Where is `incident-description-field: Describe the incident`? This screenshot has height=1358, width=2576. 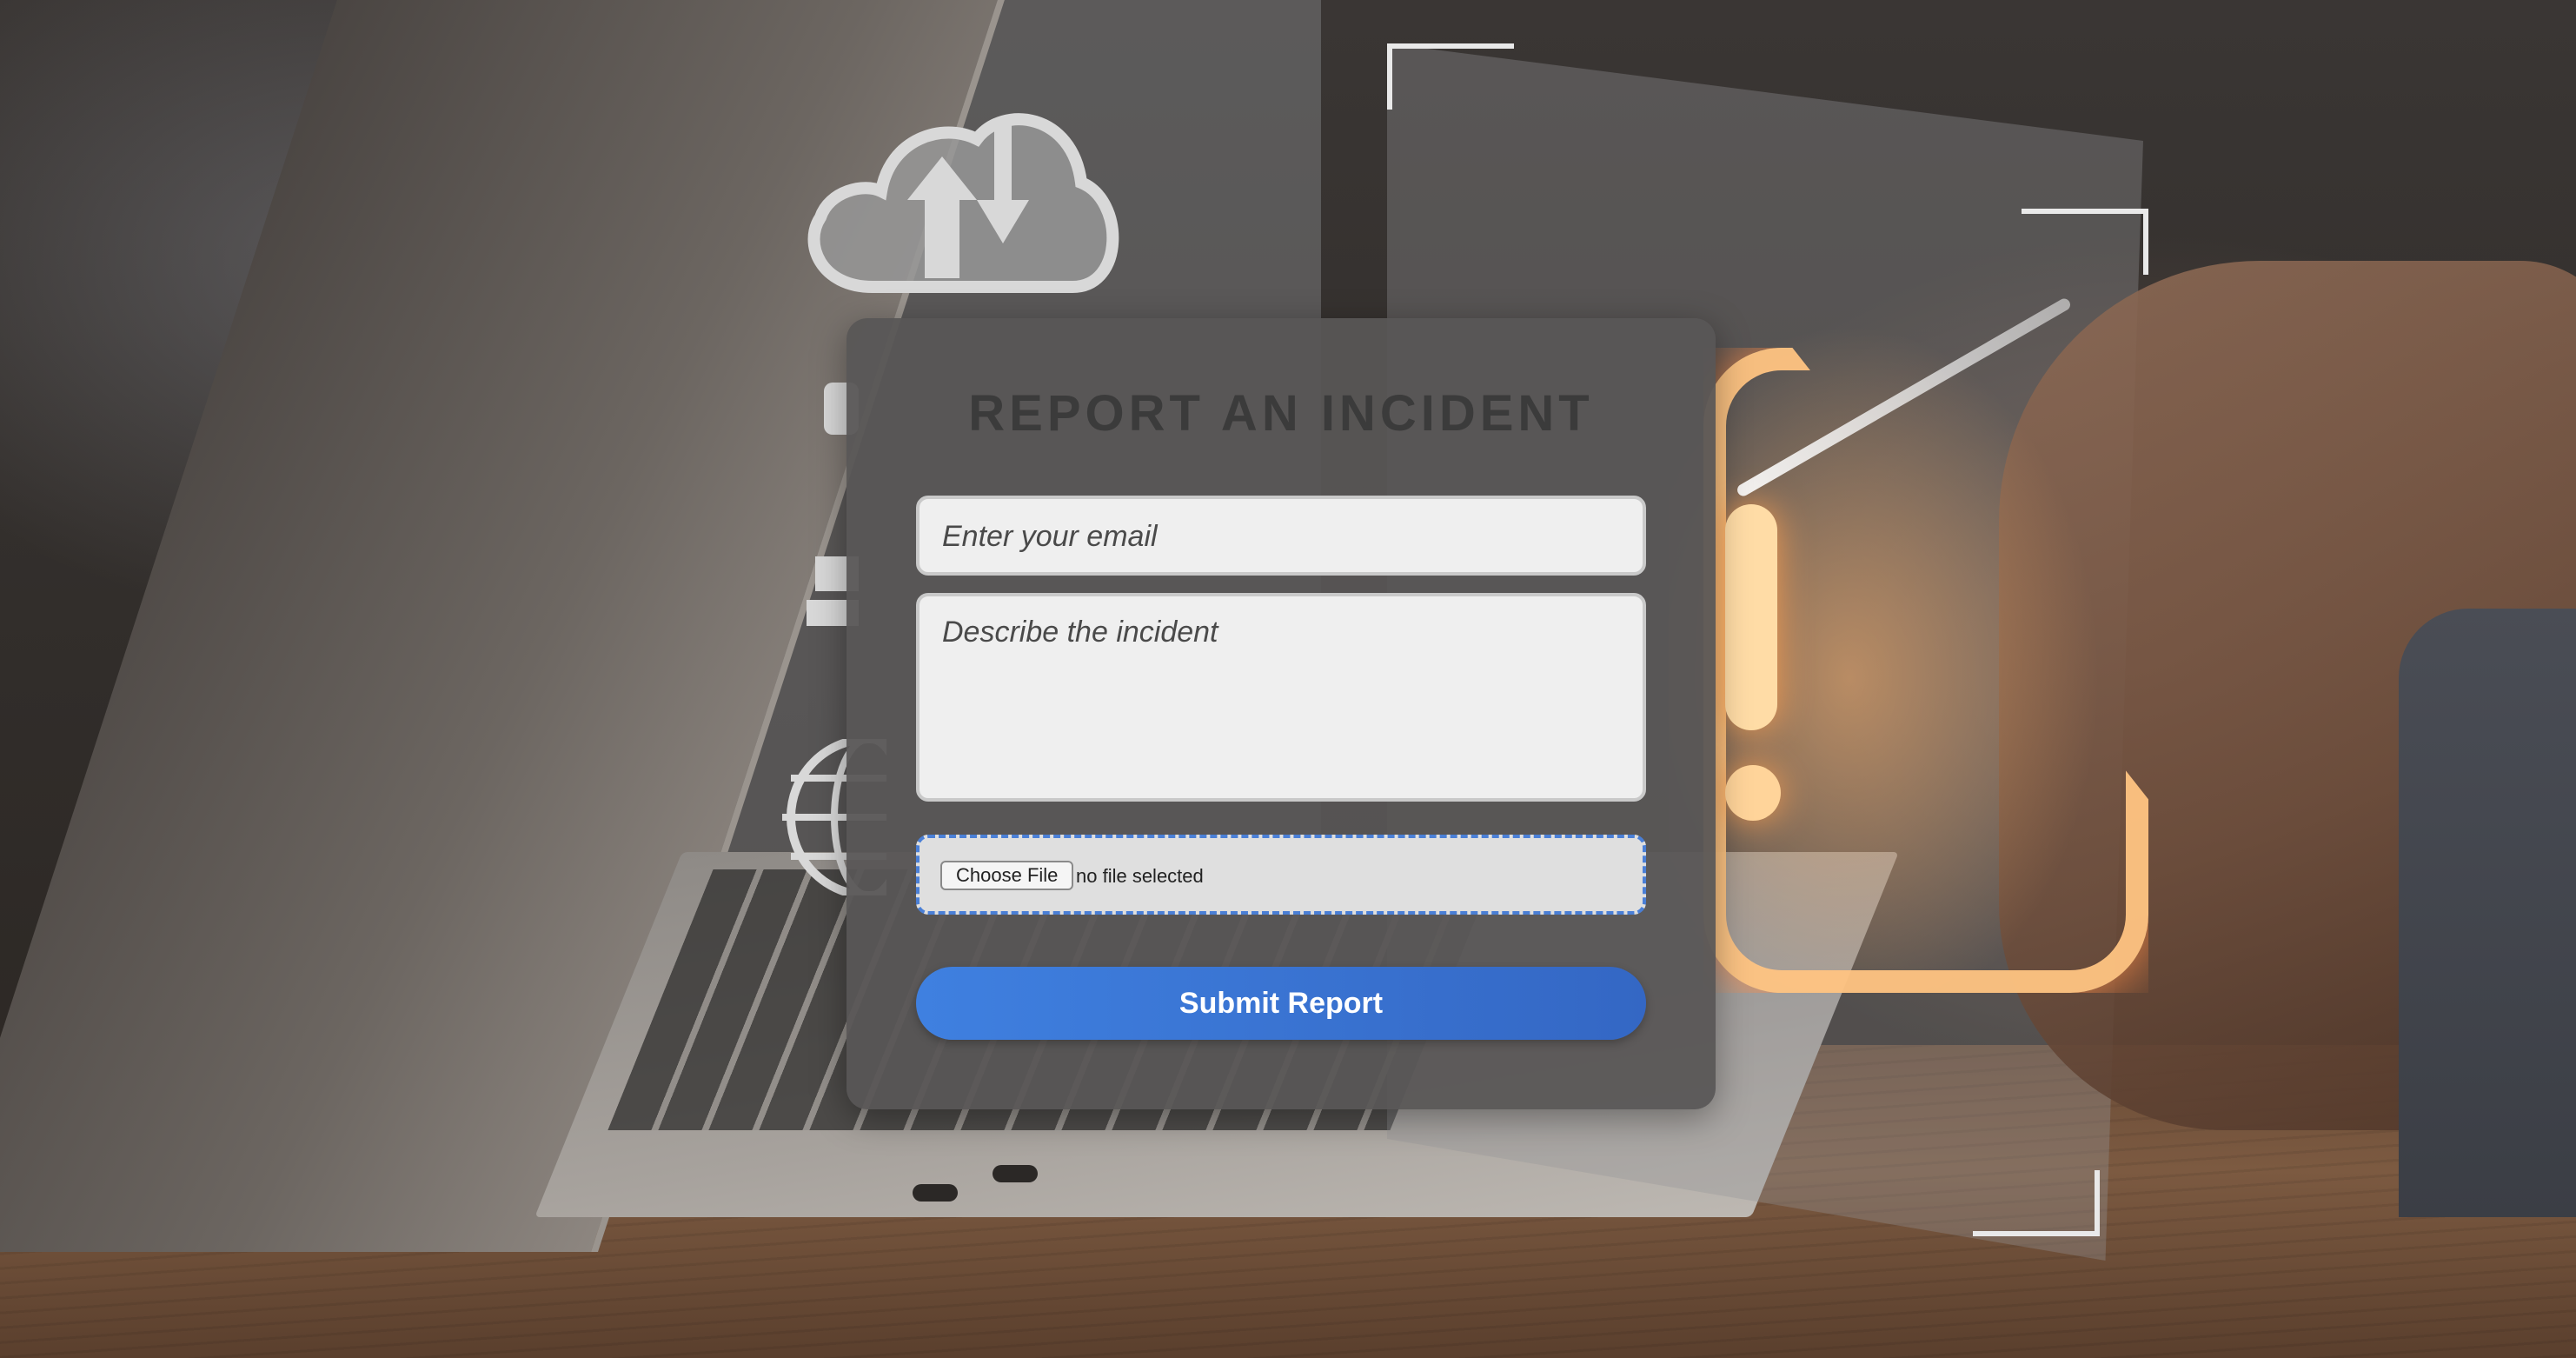
incident-description-field: Describe the incident is located at coordinates (1281, 697).